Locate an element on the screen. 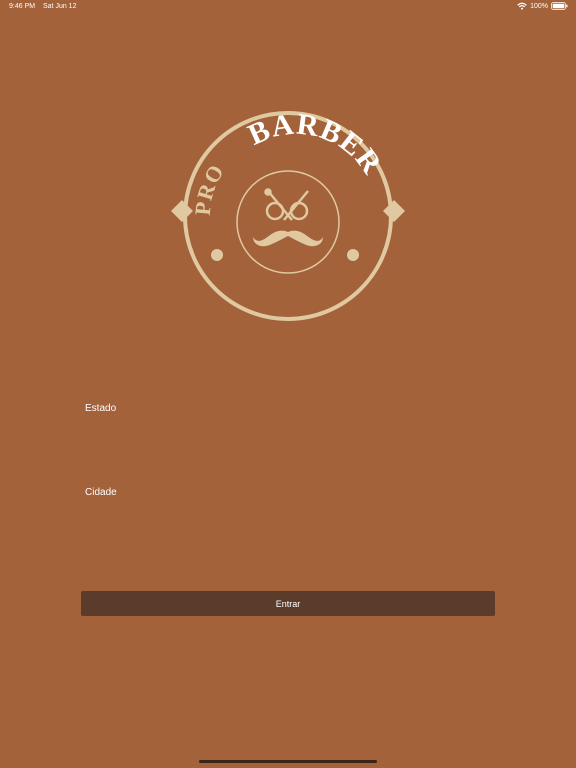 Image resolution: width=576 pixels, height=768 pixels. enter-button: Entrar is located at coordinates (288, 603).